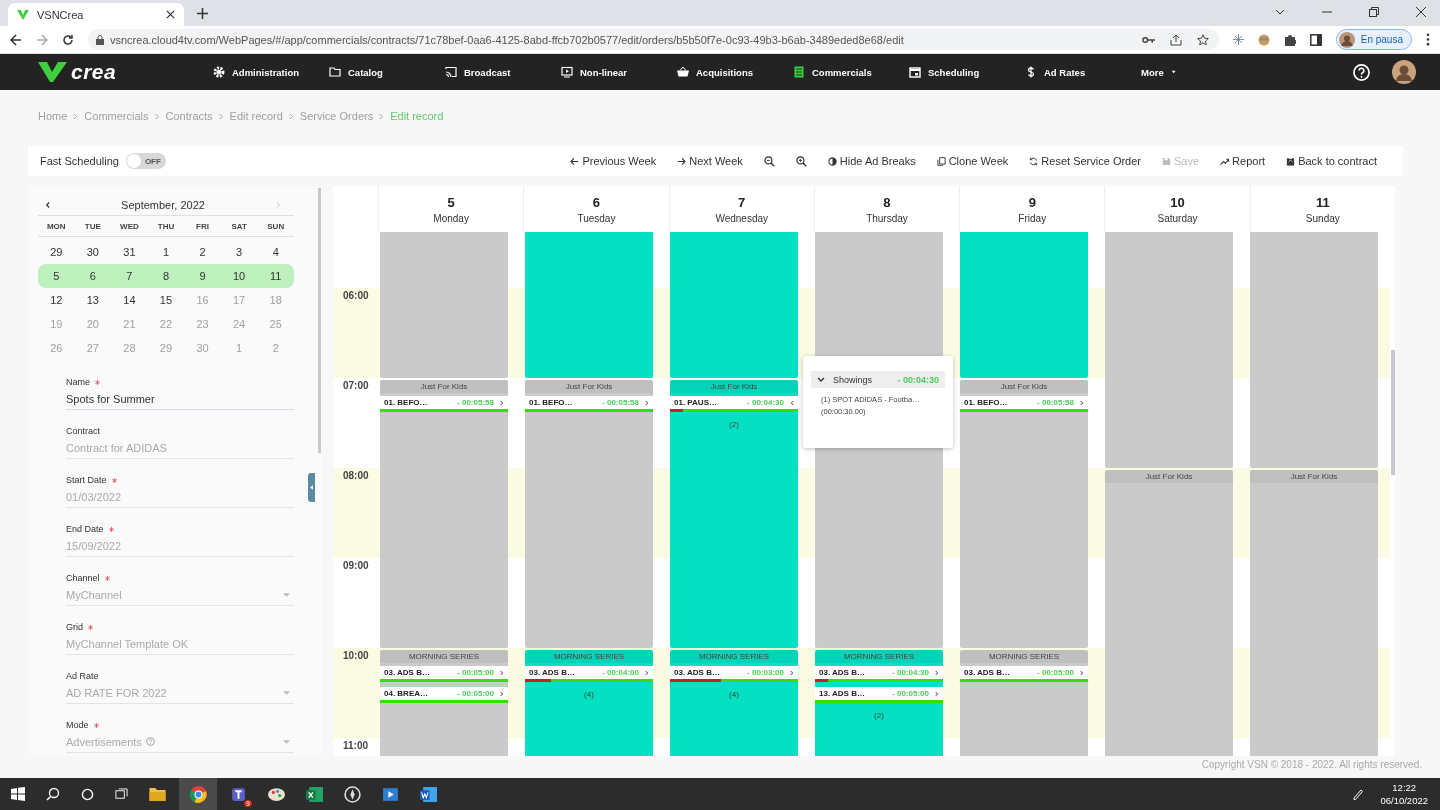 The image size is (1440, 810). Describe the element at coordinates (851, 72) in the screenshot. I see `nav-item: Commercials` at that location.